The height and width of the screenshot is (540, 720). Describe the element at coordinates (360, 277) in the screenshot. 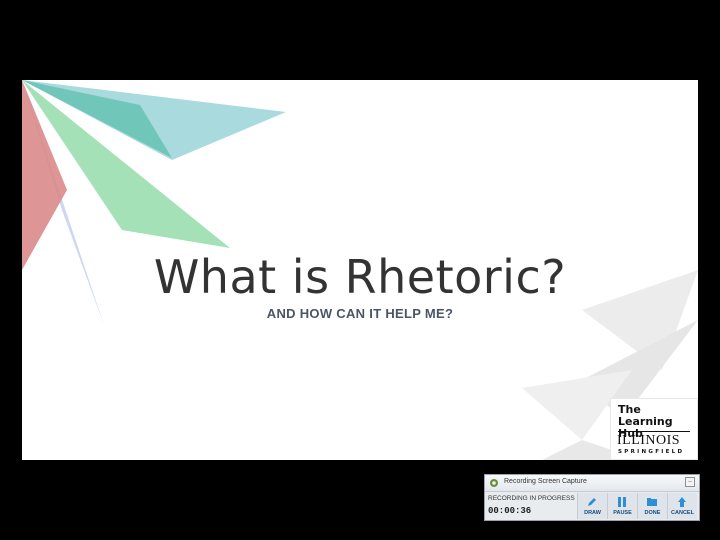

I see `slide-title: What is Rhetoric?` at that location.